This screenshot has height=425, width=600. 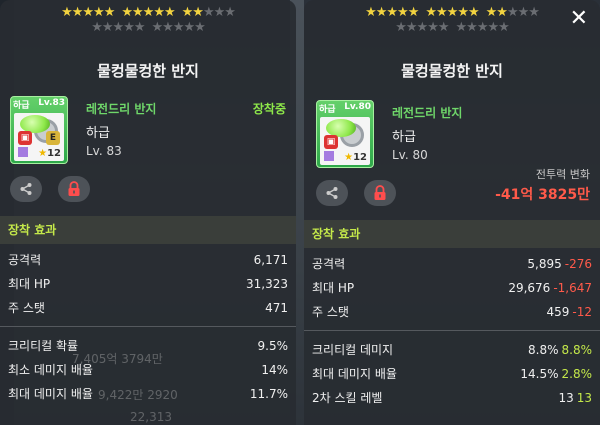 I want to click on share-icon, so click(x=26, y=189).